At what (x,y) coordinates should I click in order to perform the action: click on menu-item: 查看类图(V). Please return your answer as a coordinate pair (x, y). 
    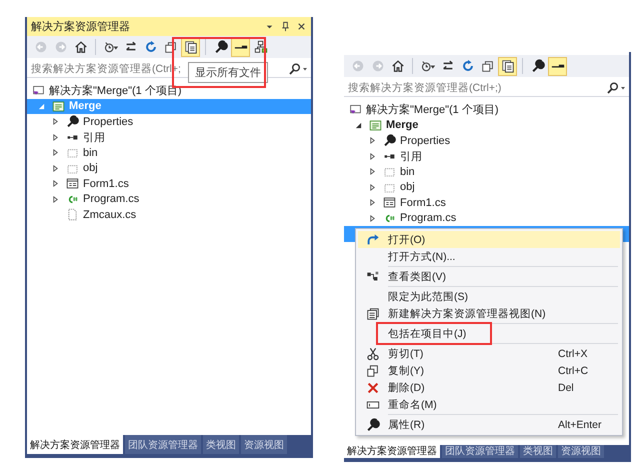
    Looking at the image, I should click on (489, 276).